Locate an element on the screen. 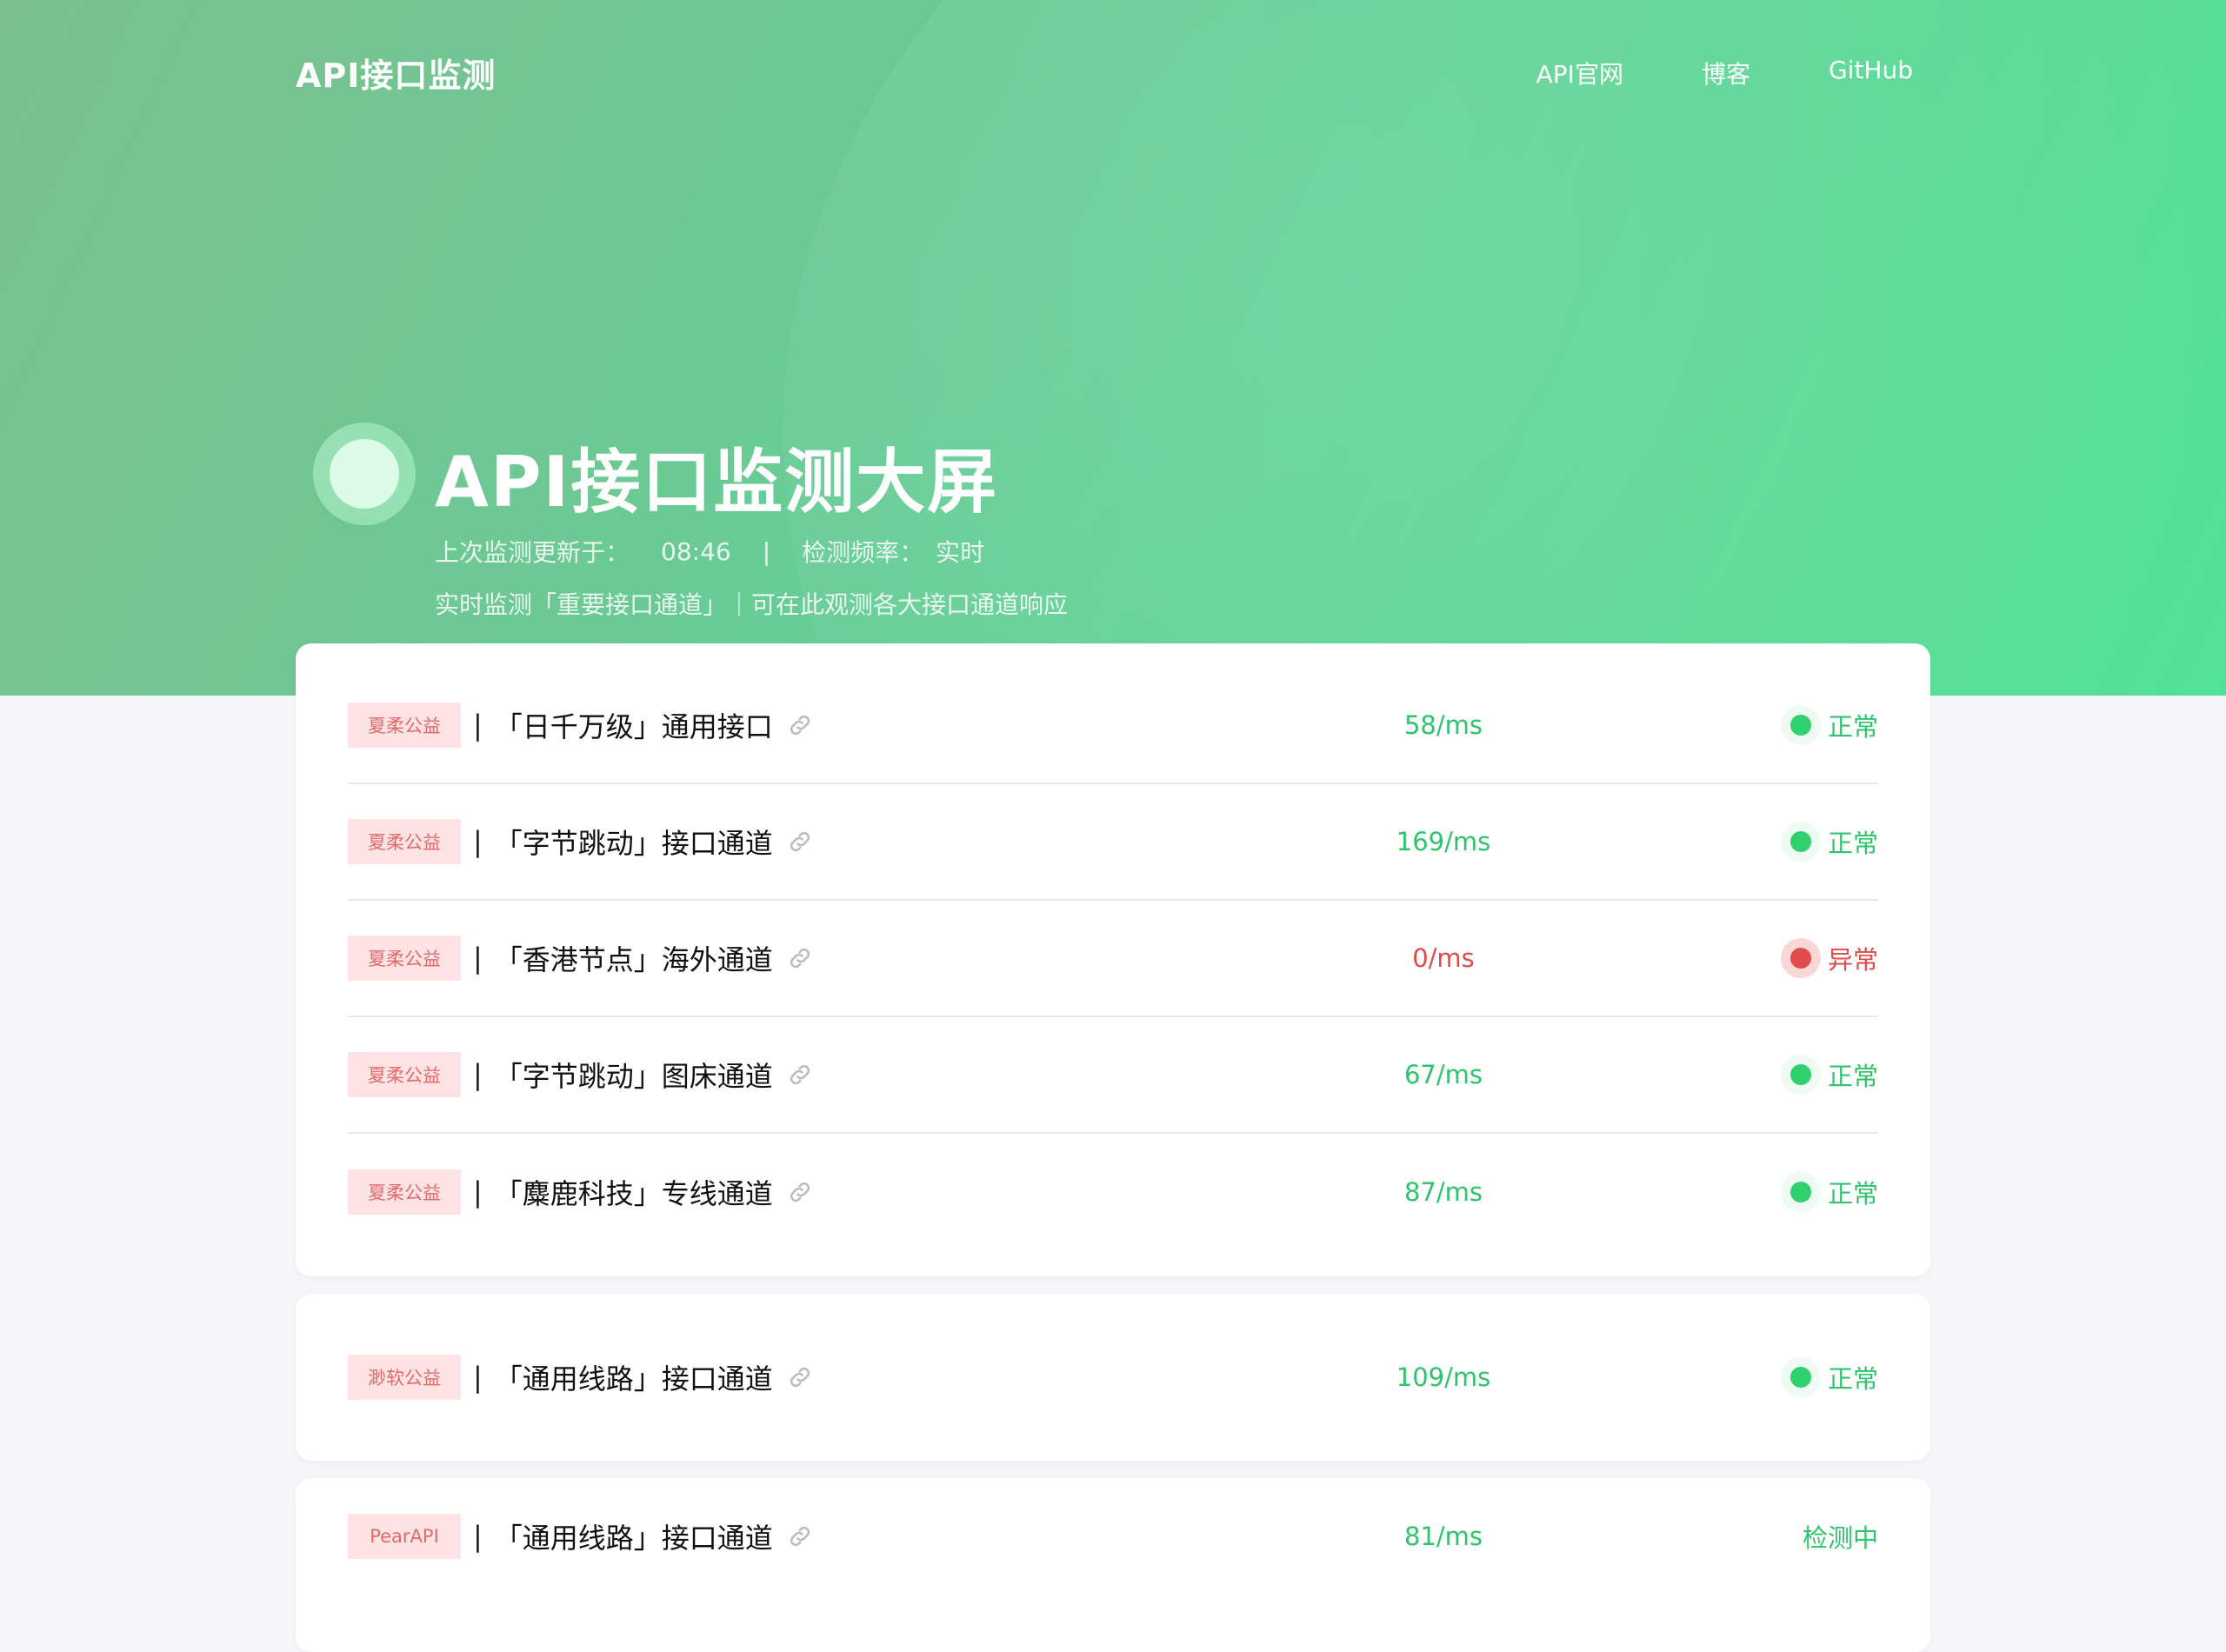  hero-description: 实时监测「重要接口通道」｜可在此观测各大接口通道响应 is located at coordinates (752, 604).